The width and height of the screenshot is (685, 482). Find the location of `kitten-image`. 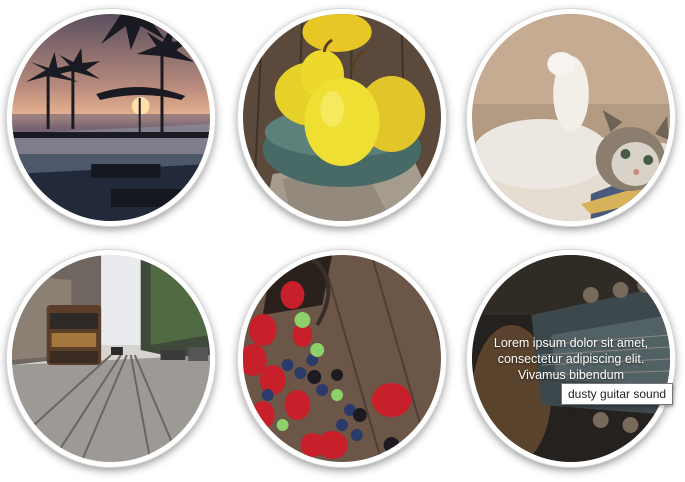

kitten-image is located at coordinates (571, 117).